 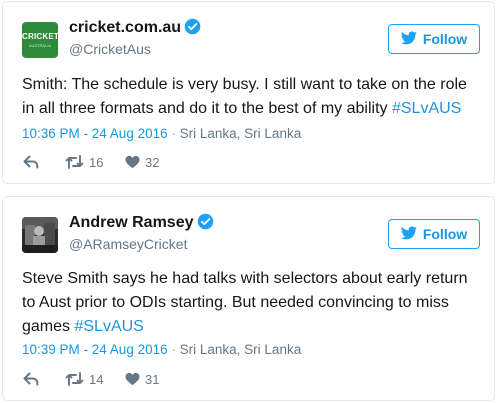 What do you see at coordinates (131, 222) in the screenshot?
I see `display-name-text: Andrew Ramsey` at bounding box center [131, 222].